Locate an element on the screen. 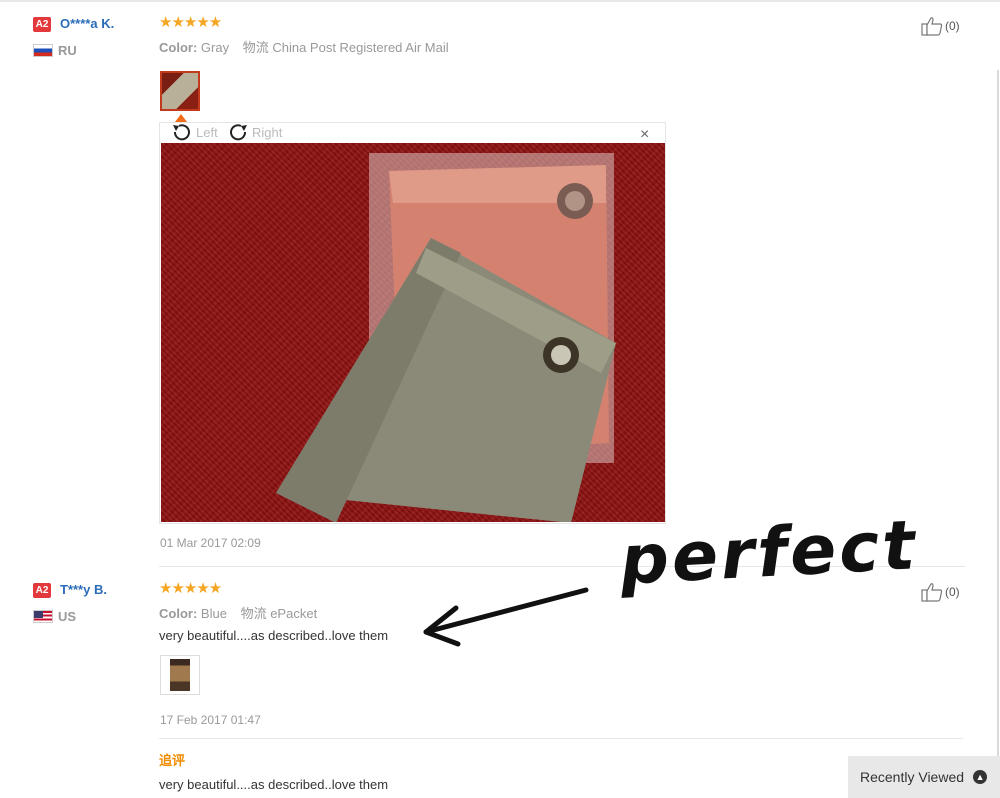 The height and width of the screenshot is (798, 1000). annotation-text: perfect is located at coordinates (769, 553).